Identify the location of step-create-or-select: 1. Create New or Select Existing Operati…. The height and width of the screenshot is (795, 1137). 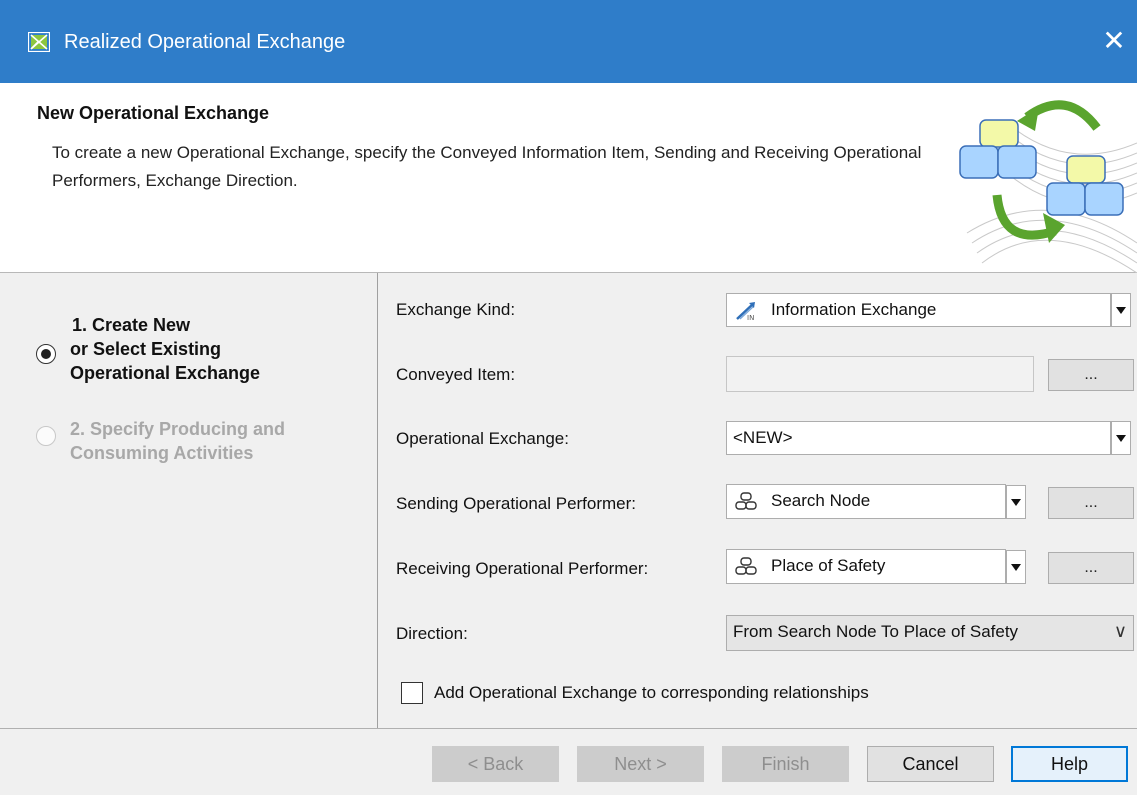
(148, 349).